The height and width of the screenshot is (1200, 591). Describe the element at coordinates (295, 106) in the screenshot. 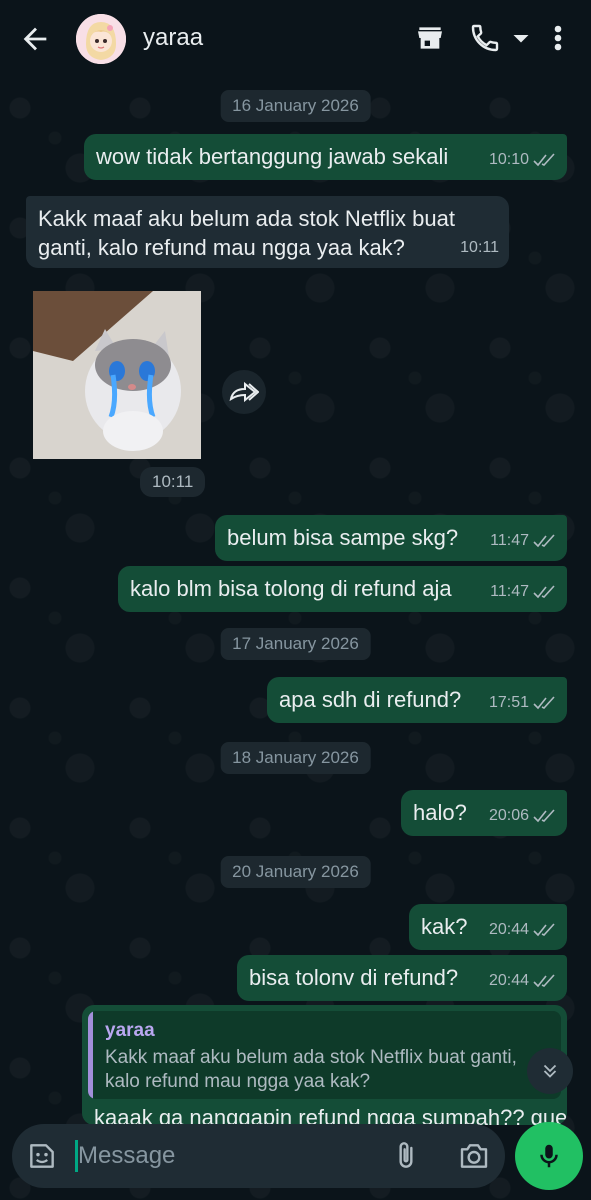

I see `date-separator: 16 January 2026` at that location.